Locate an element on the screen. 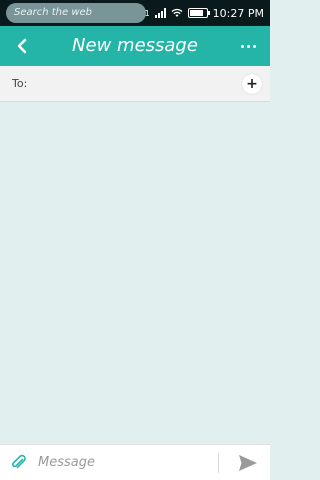 The image size is (320, 480). composer-divider is located at coordinates (218, 463).